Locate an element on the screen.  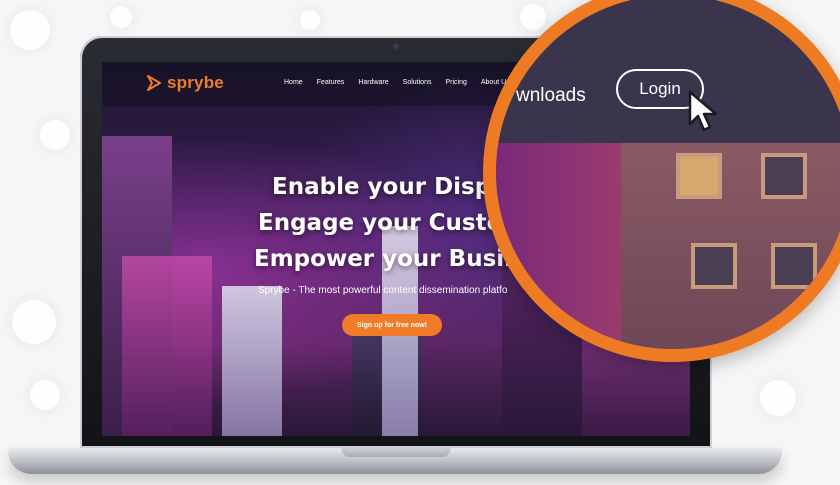
laptop-base is located at coordinates (395, 461).